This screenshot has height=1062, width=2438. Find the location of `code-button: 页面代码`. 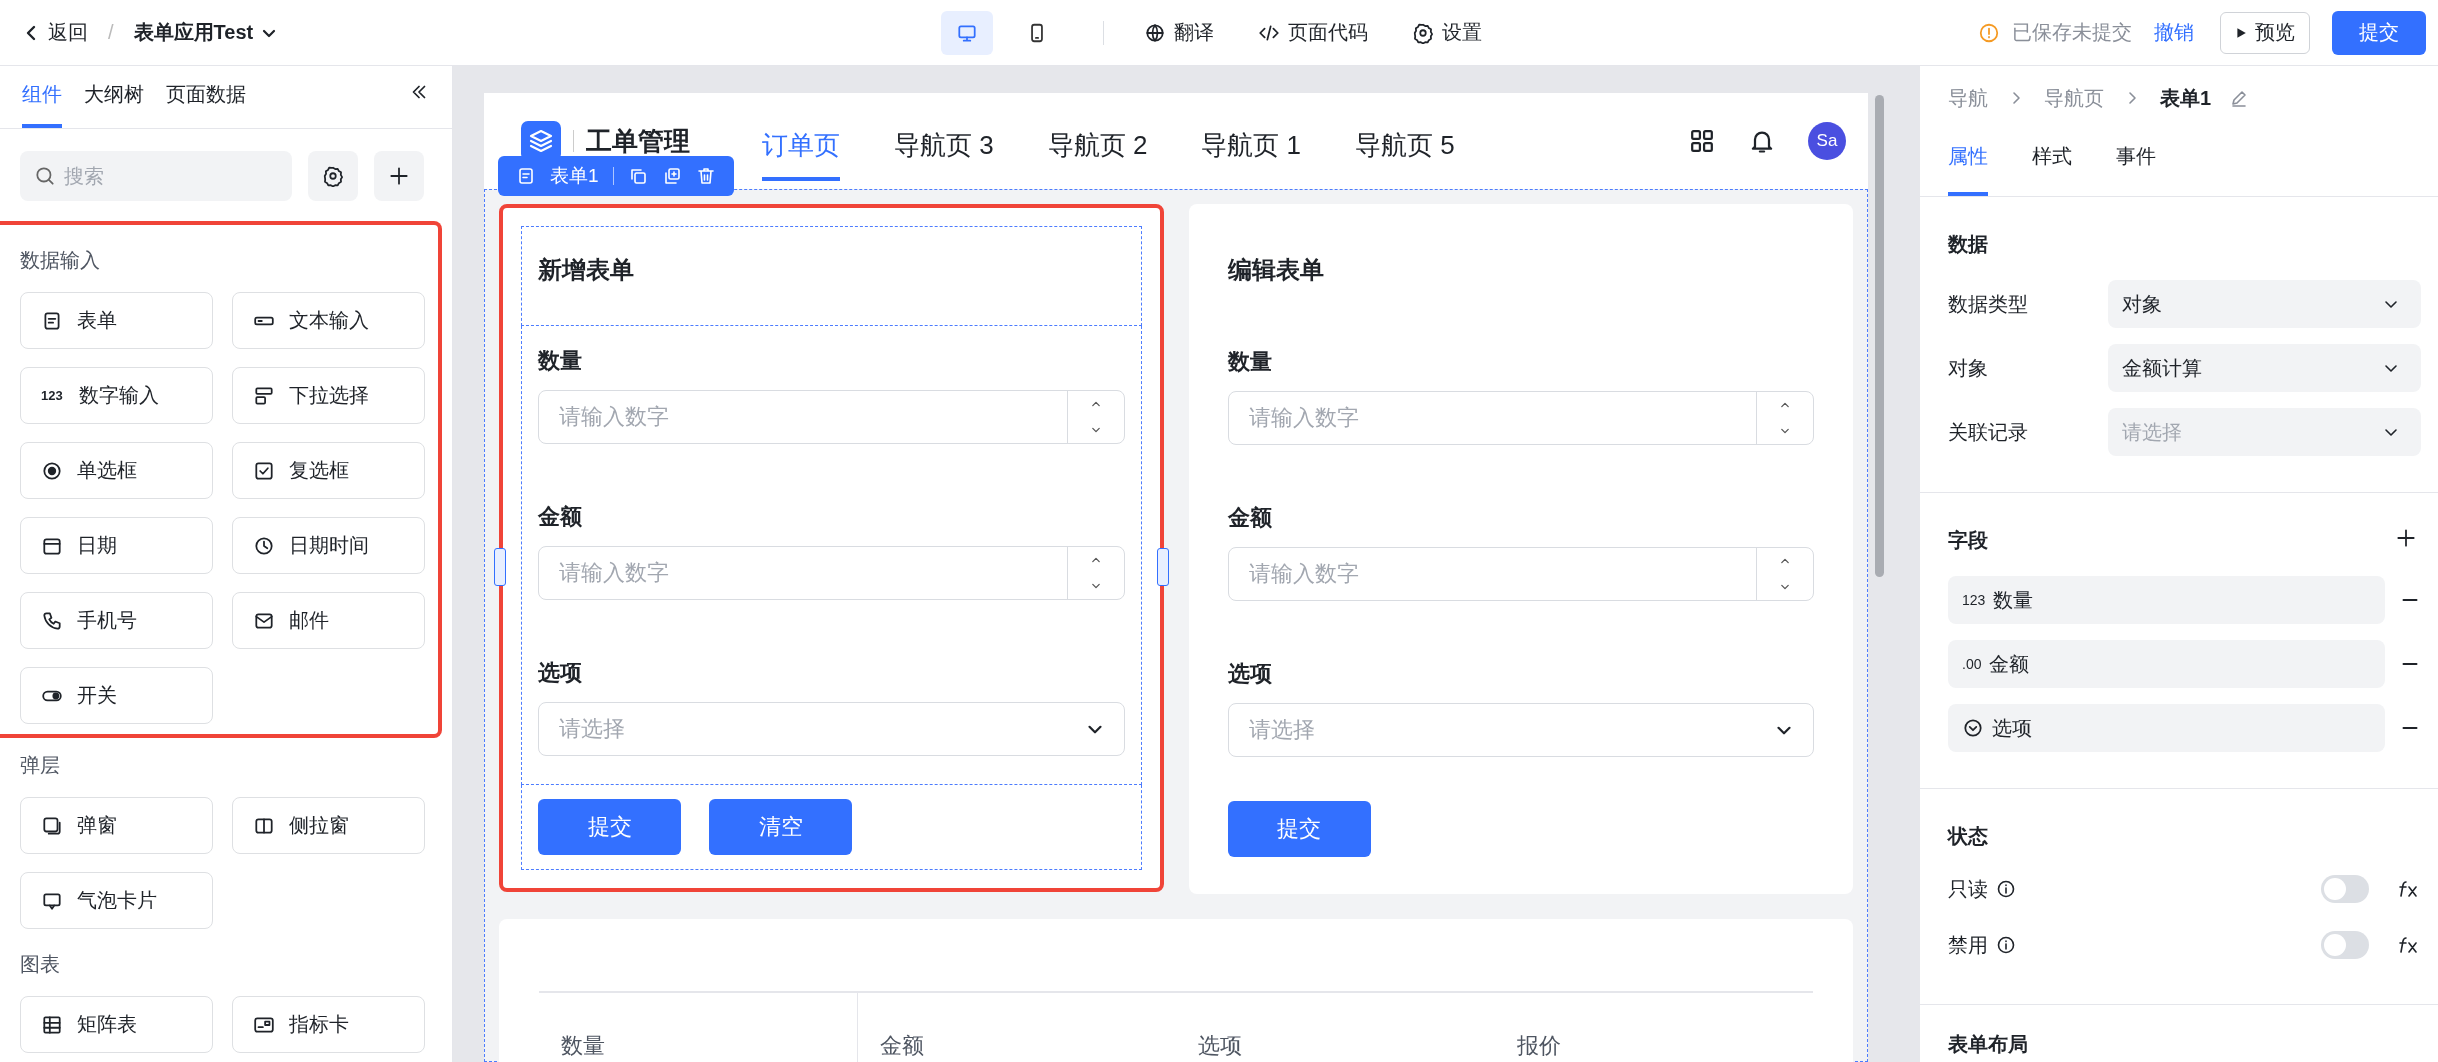

code-button: 页面代码 is located at coordinates (1312, 32).